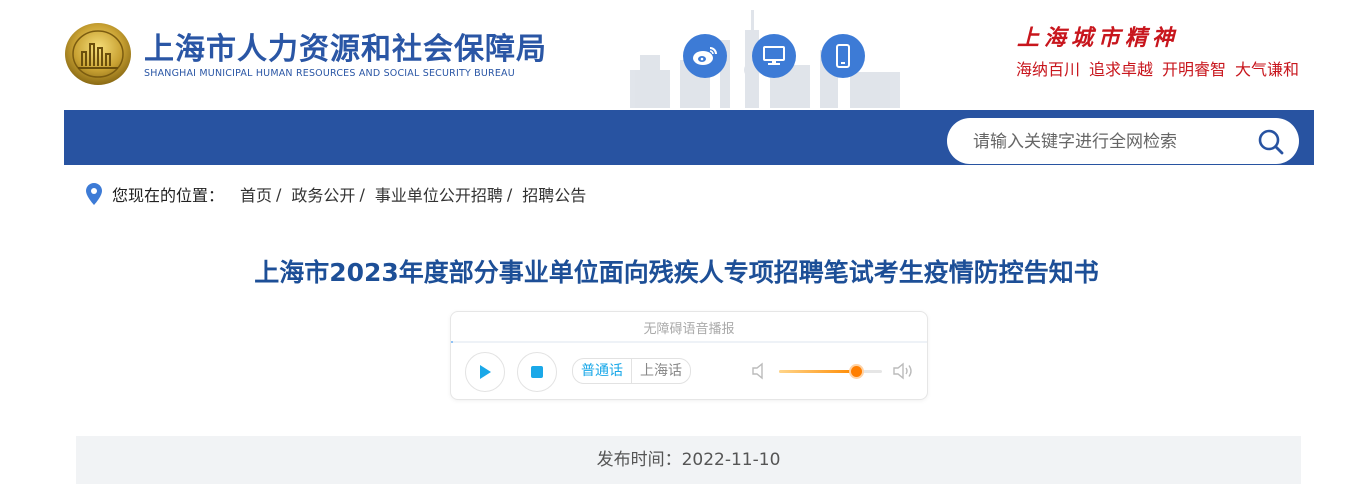 The width and height of the screenshot is (1353, 494). Describe the element at coordinates (774, 56) in the screenshot. I see `desktop-icon` at that location.